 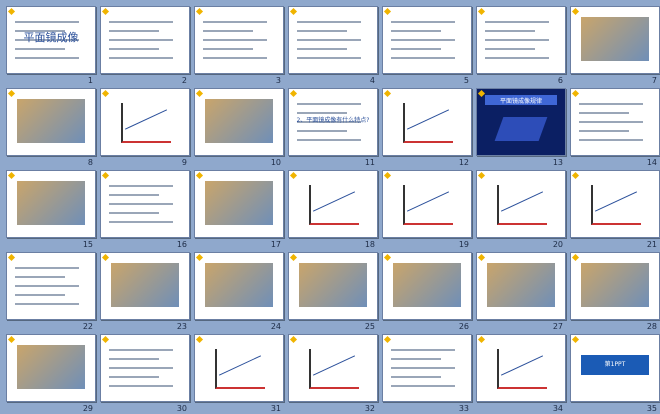 I want to click on slide-title: 平面镜成像, so click(x=51, y=37).